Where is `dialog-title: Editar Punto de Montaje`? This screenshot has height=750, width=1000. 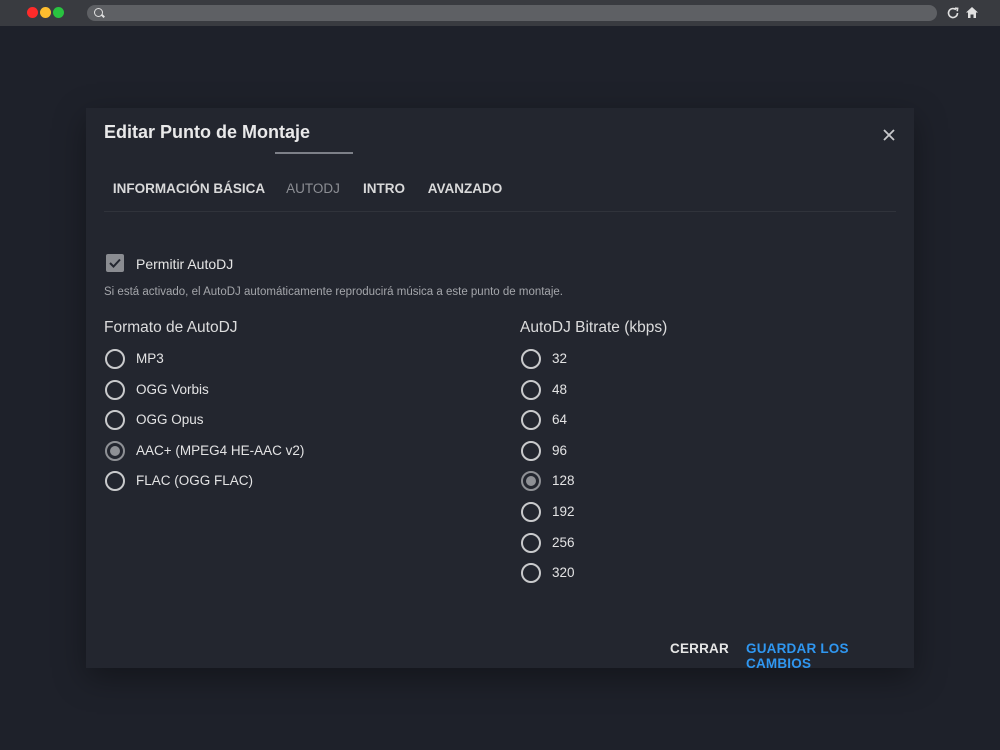 dialog-title: Editar Punto de Montaje is located at coordinates (207, 132).